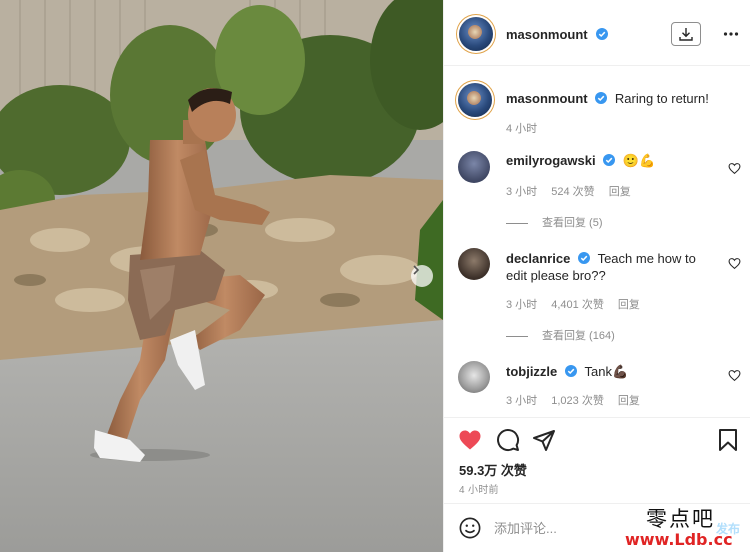 The image size is (750, 552). I want to click on comment-like-count: 1,023 次赞, so click(577, 401).